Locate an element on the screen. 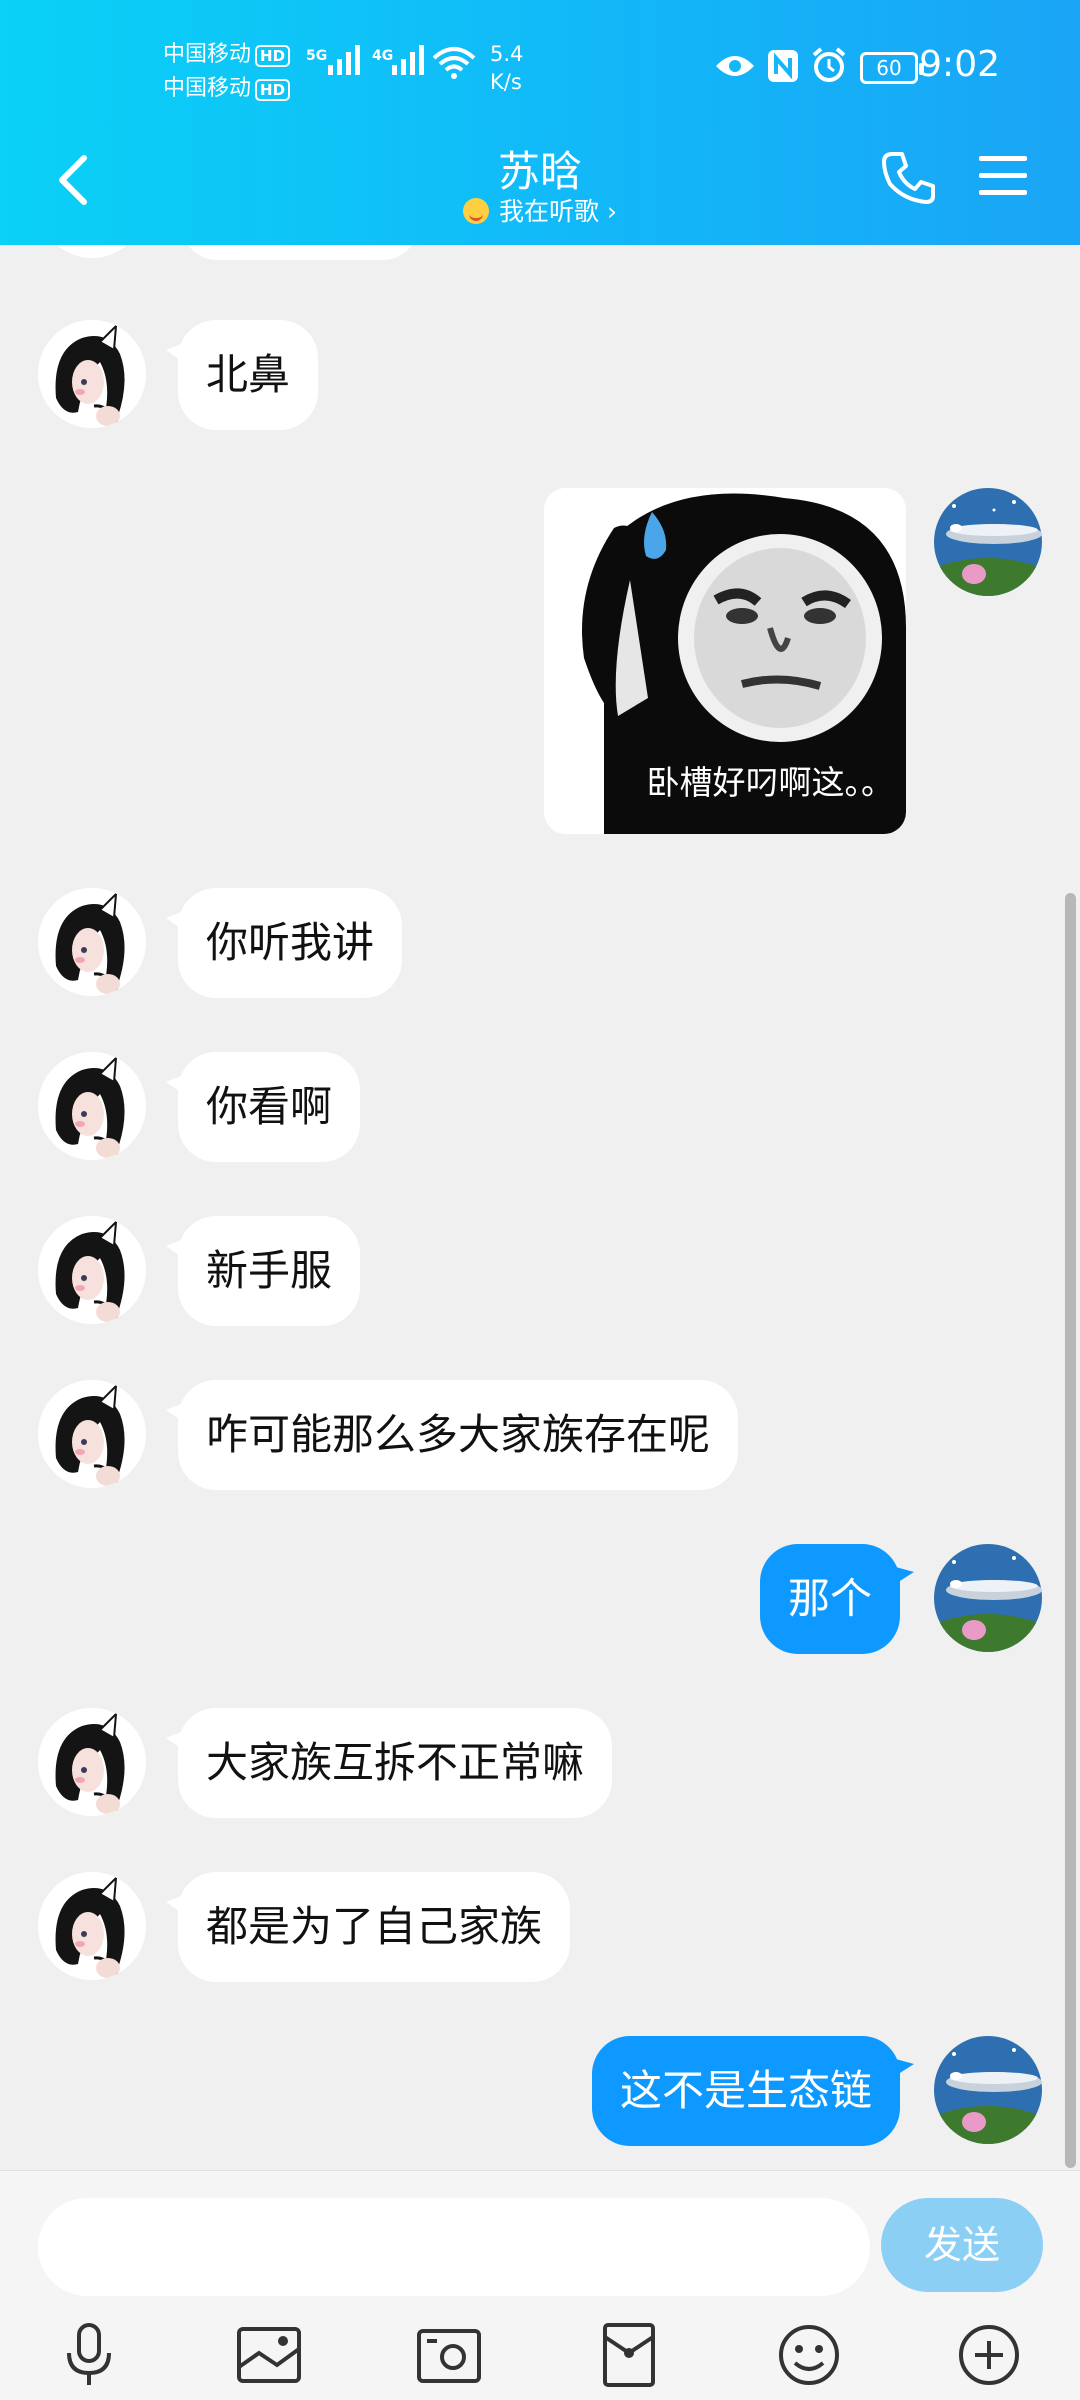  battery-level: 60 is located at coordinates (889, 68).